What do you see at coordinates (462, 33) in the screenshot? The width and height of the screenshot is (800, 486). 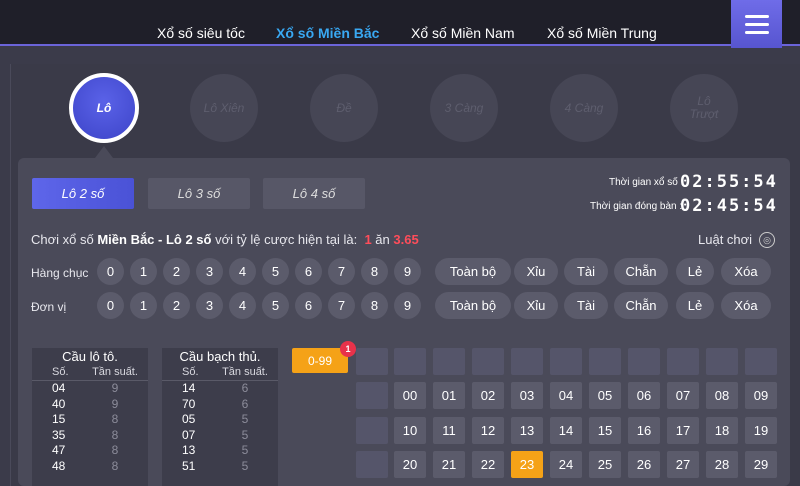 I see `nav-item-mien-nam: Xổ số Miền Nam` at bounding box center [462, 33].